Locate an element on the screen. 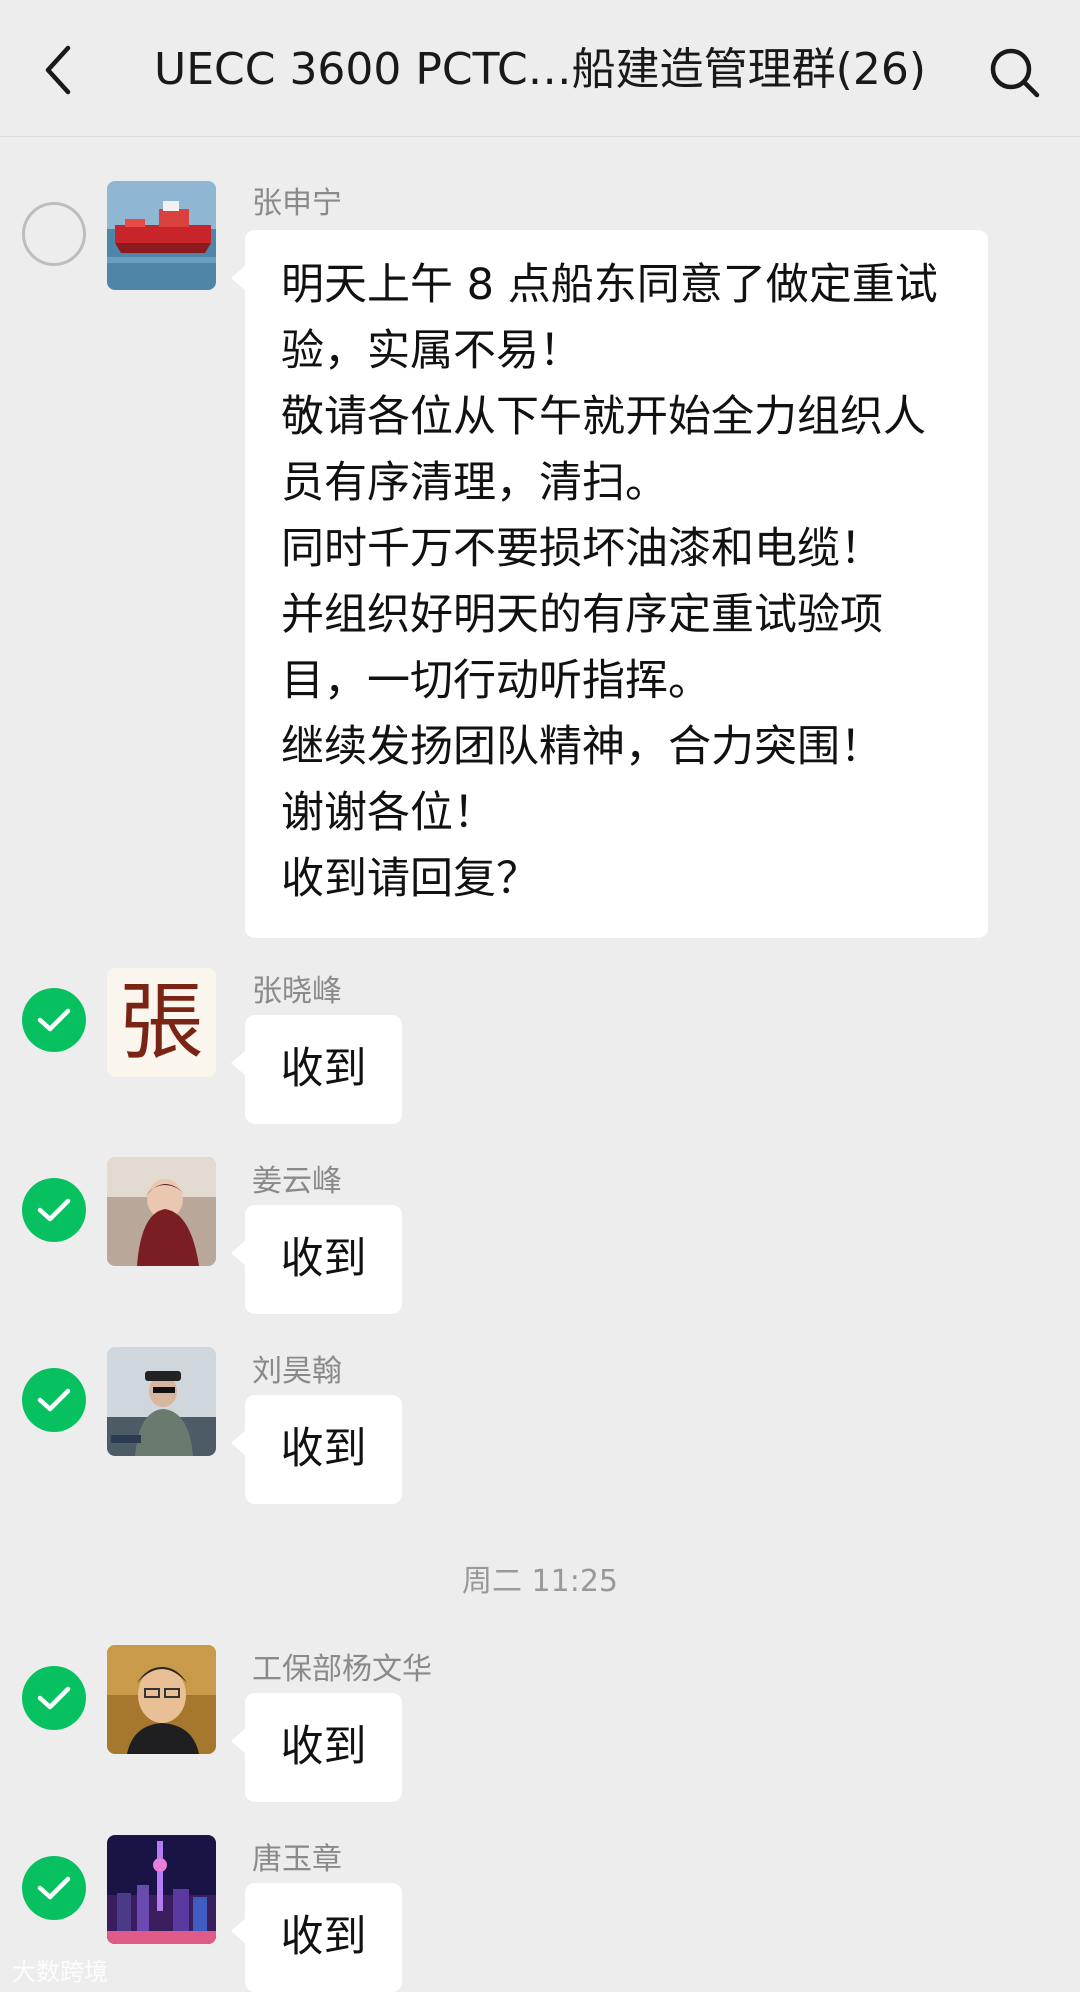 This screenshot has width=1080, height=1992. avatar: 張 is located at coordinates (161, 1022).